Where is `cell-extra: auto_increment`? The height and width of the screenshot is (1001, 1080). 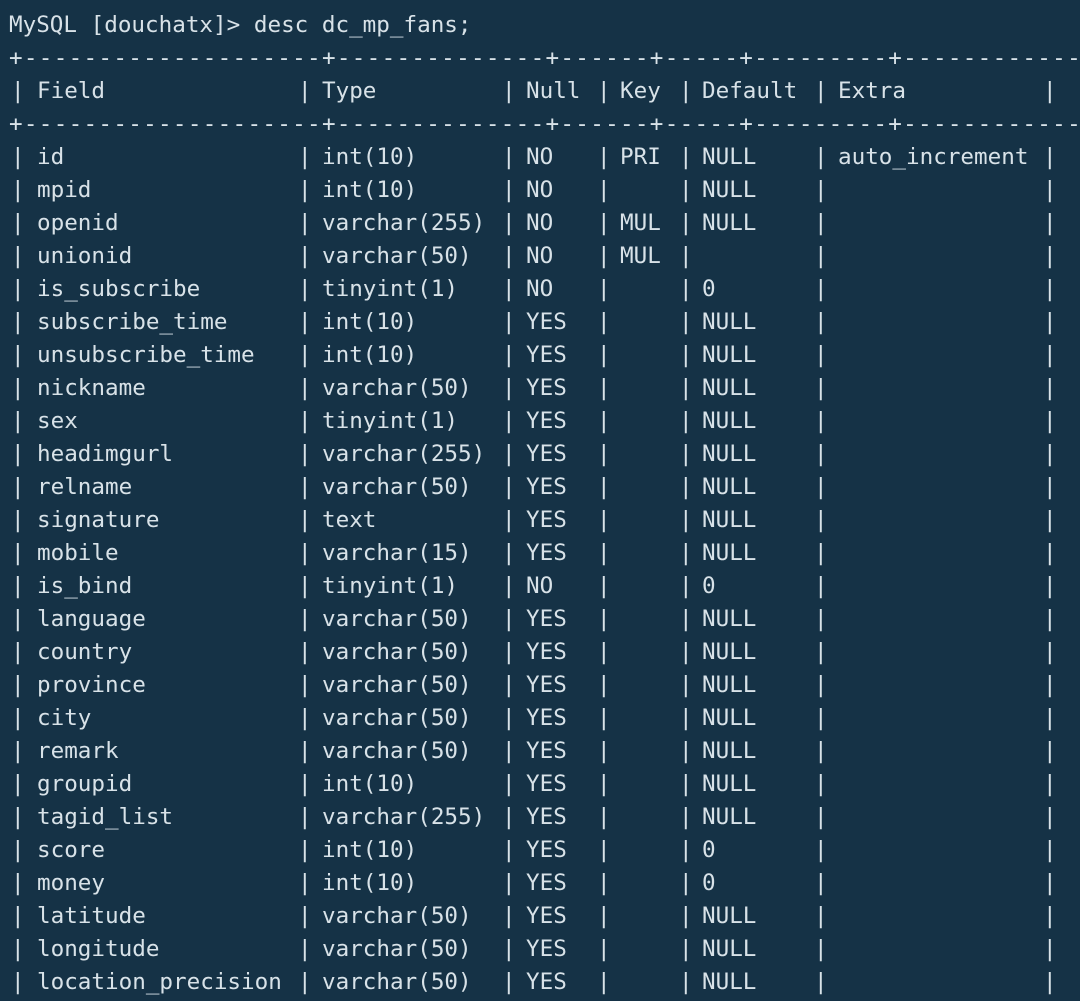 cell-extra: auto_increment is located at coordinates (933, 157).